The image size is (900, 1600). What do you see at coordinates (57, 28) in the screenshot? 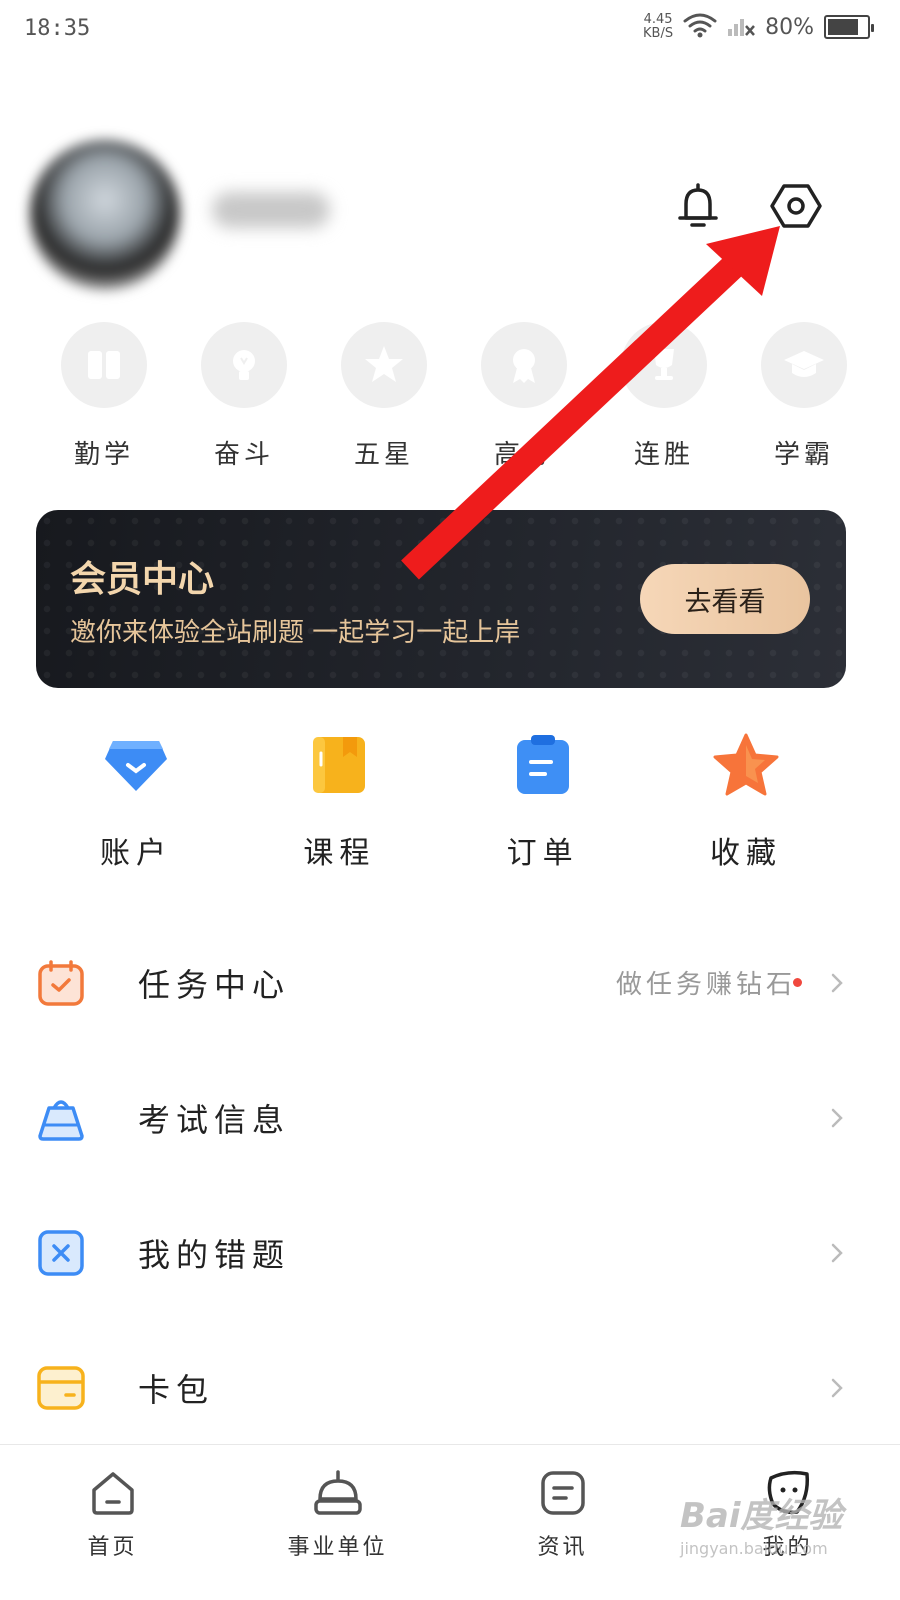
I see `status-time: 18:35` at bounding box center [57, 28].